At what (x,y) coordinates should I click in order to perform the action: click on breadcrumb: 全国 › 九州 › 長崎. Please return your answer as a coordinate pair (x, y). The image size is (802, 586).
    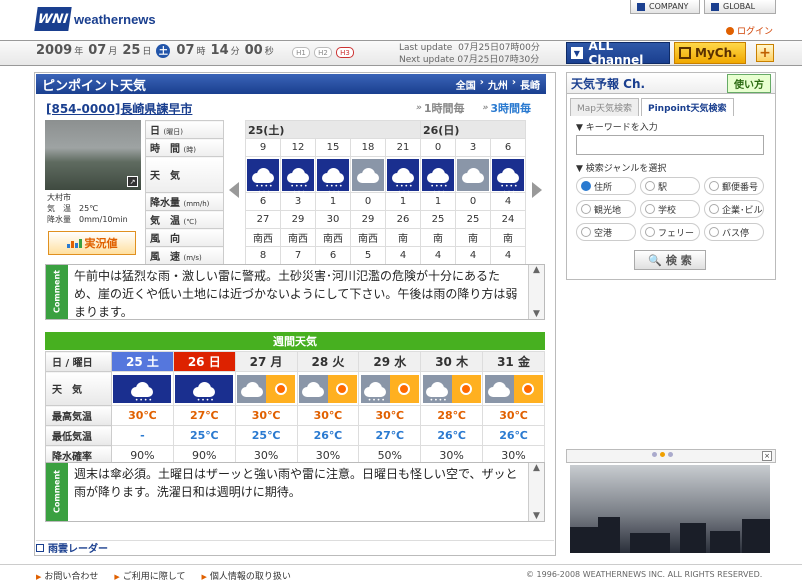
    Looking at the image, I should click on (498, 84).